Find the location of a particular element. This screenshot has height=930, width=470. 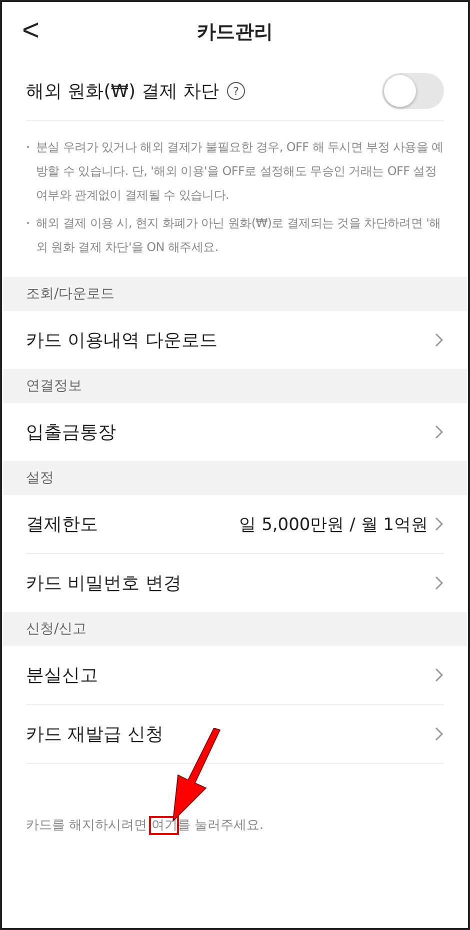

section-header: 신청/신고 is located at coordinates (235, 629).